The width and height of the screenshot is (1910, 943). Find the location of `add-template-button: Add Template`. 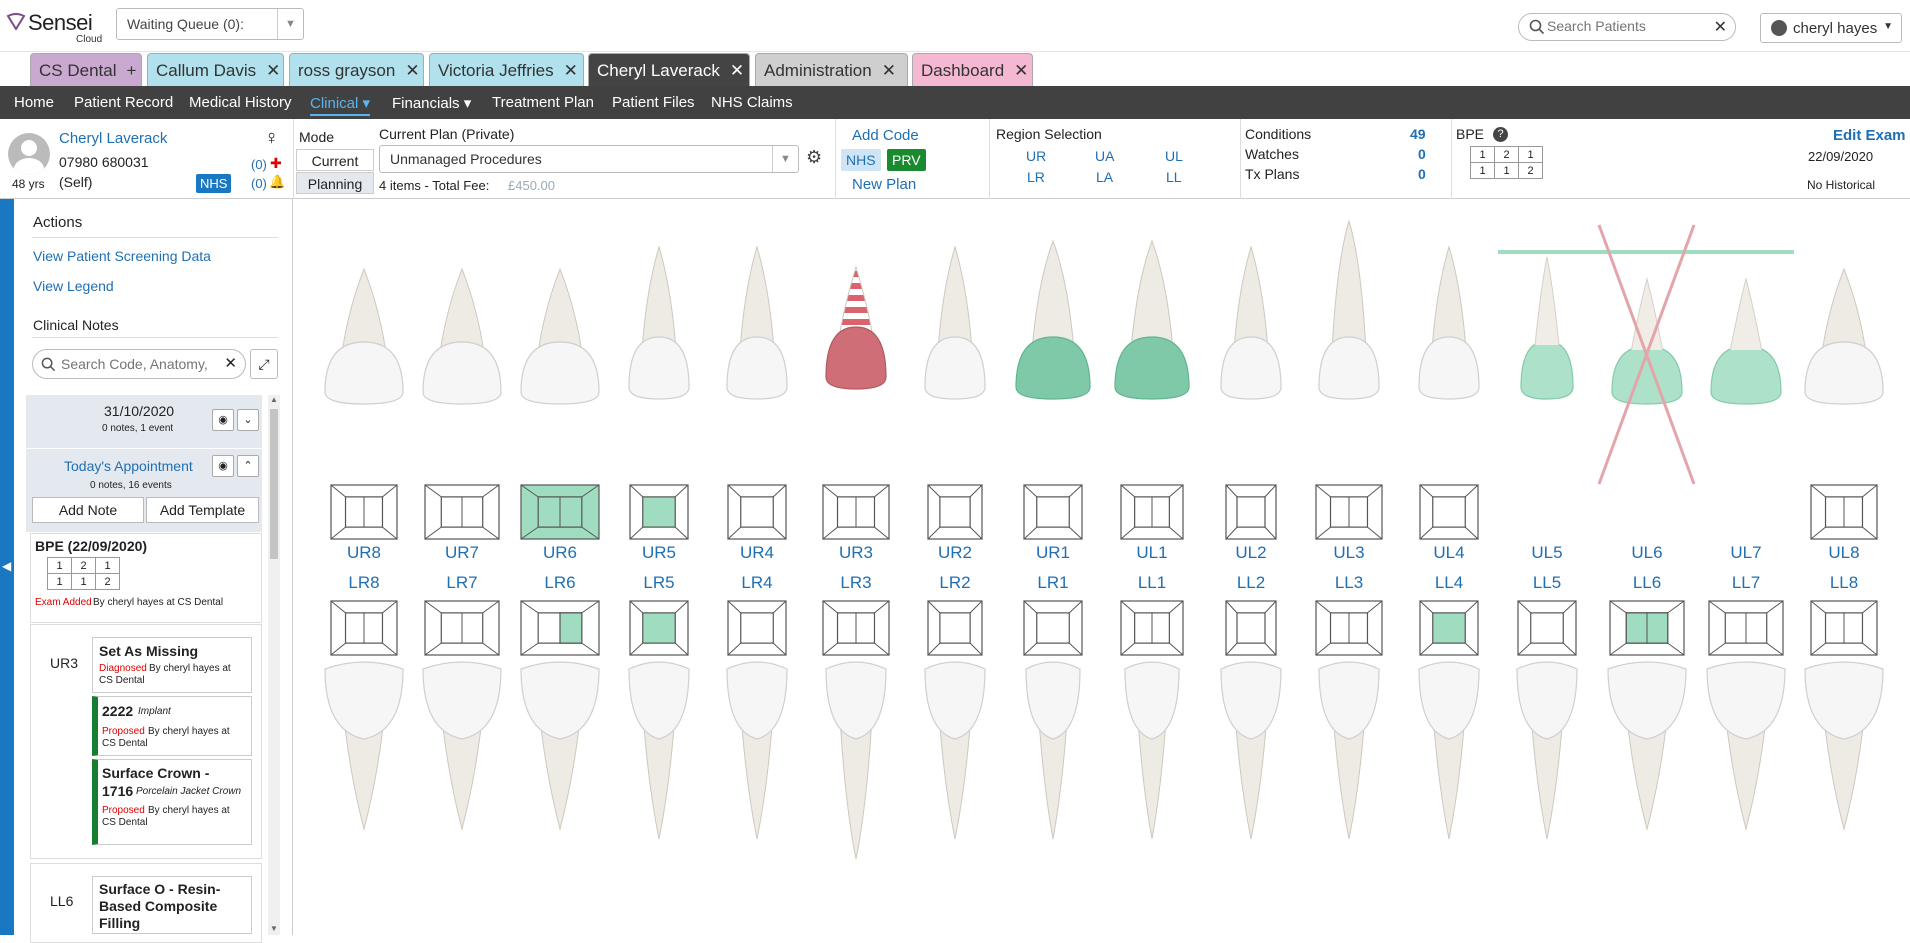

add-template-button: Add Template is located at coordinates (202, 510).